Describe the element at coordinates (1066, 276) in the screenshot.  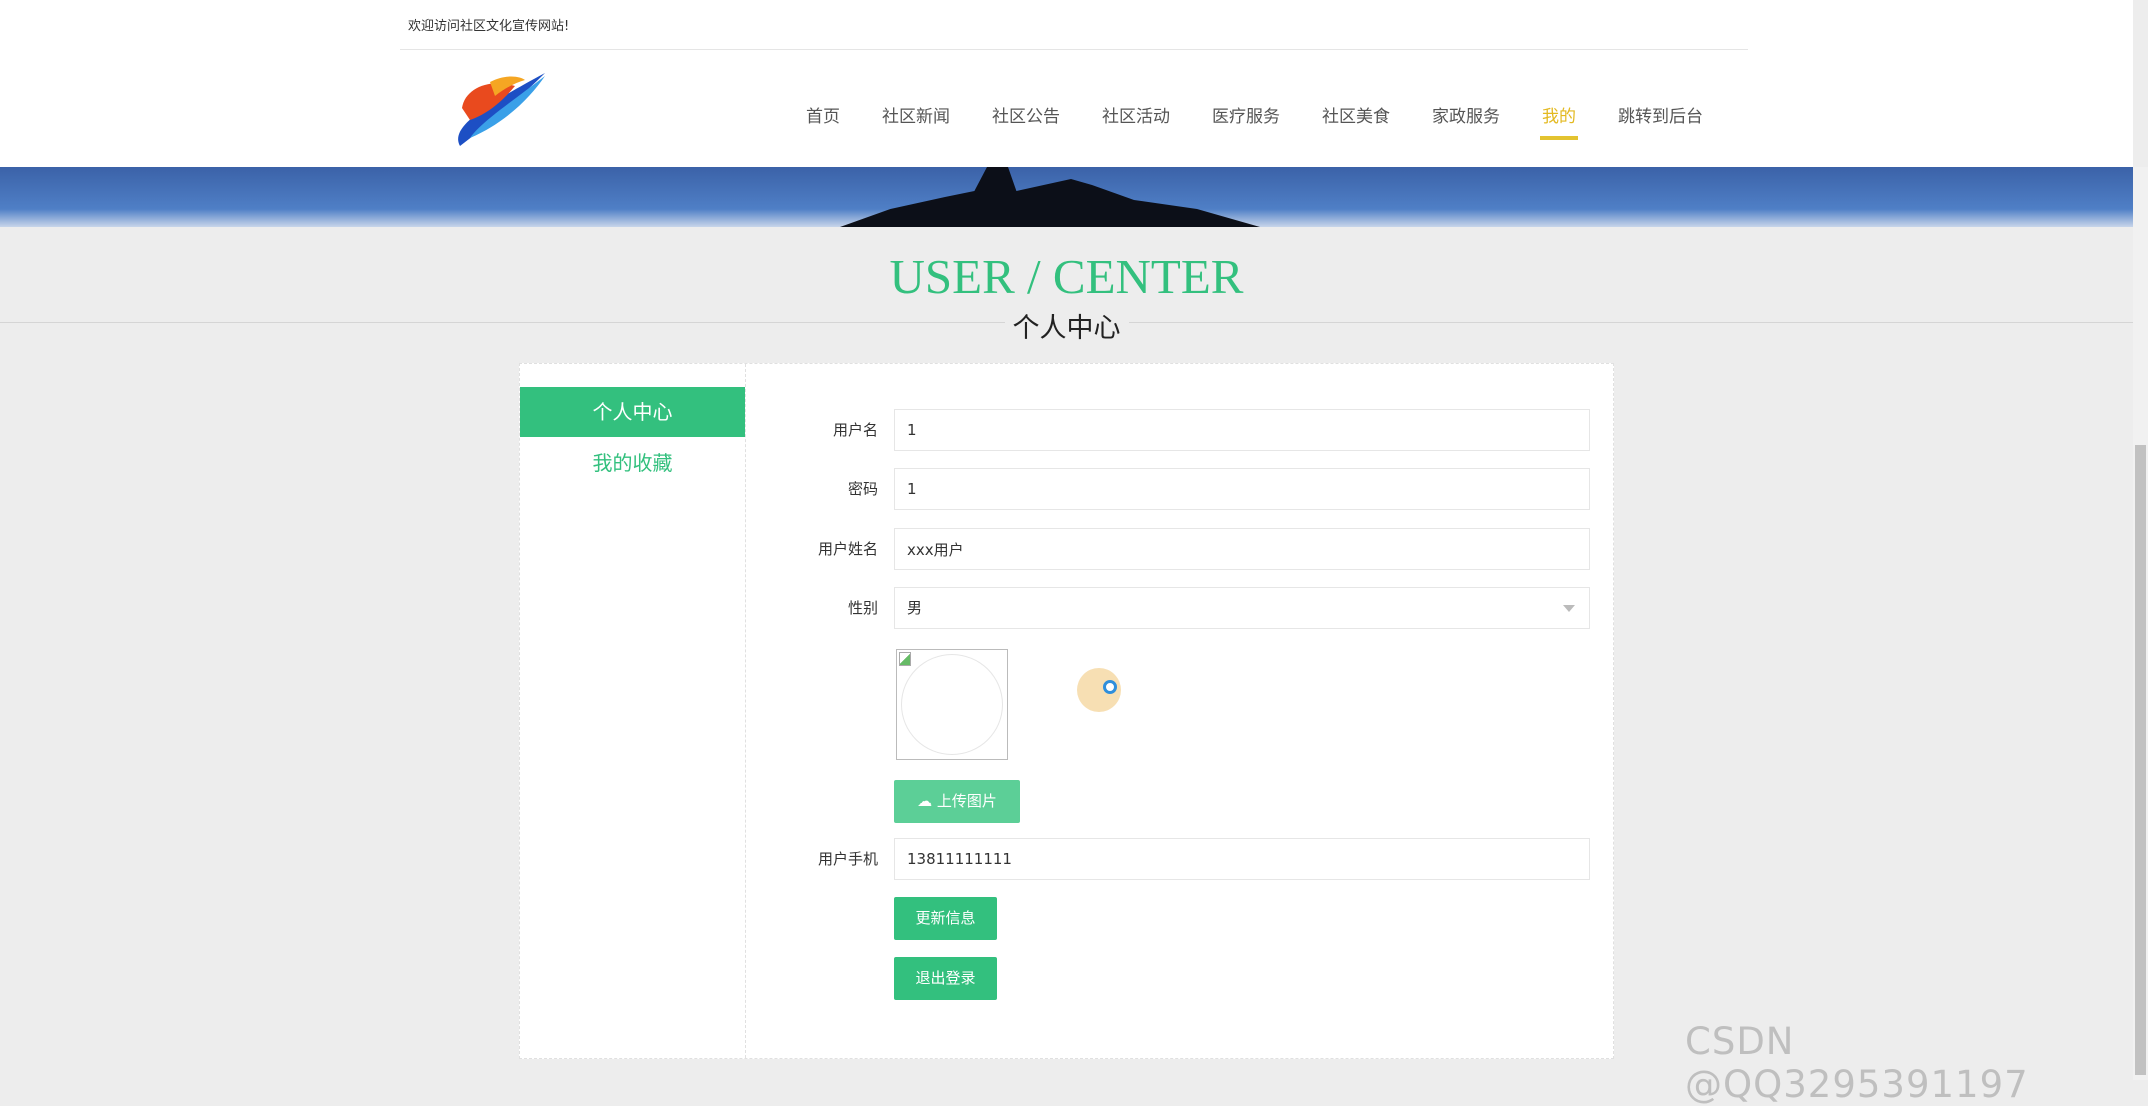
I see `page-title-en: USER / CENTER` at that location.